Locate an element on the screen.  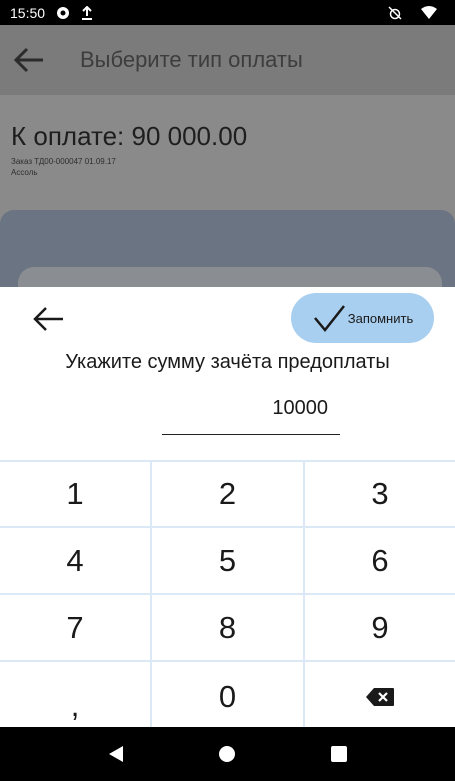
wifi-icon is located at coordinates (429, 13).